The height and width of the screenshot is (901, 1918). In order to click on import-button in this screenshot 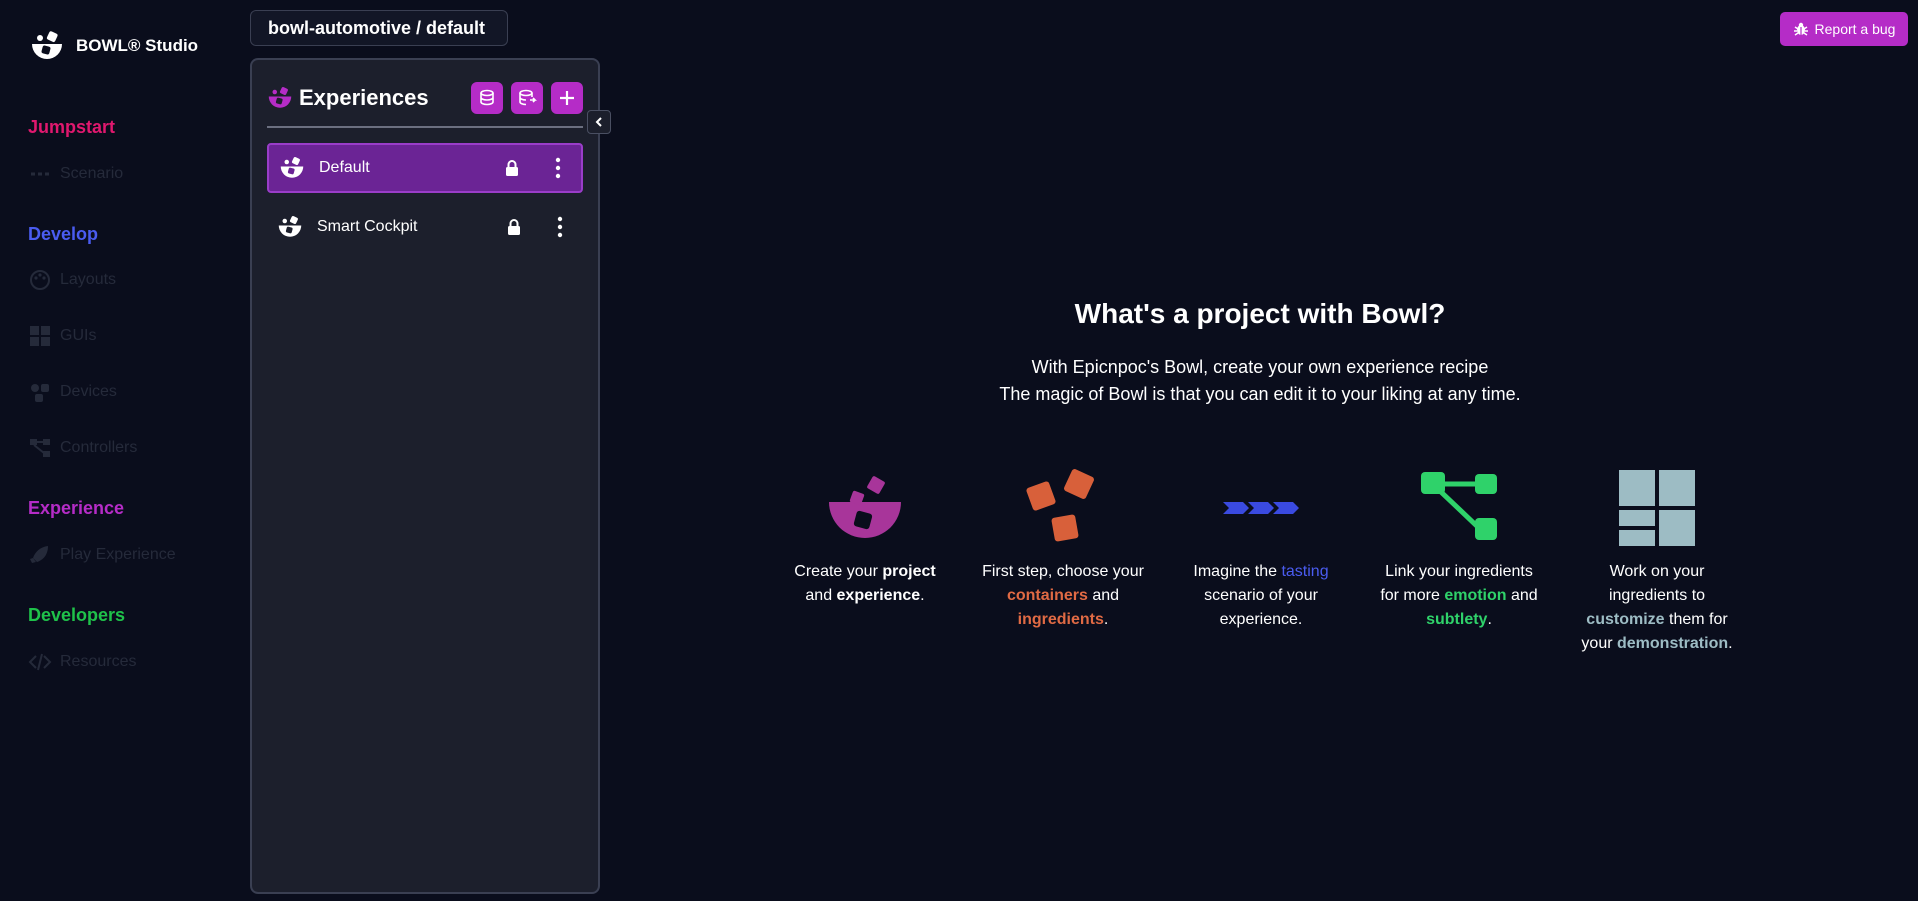, I will do `click(487, 98)`.